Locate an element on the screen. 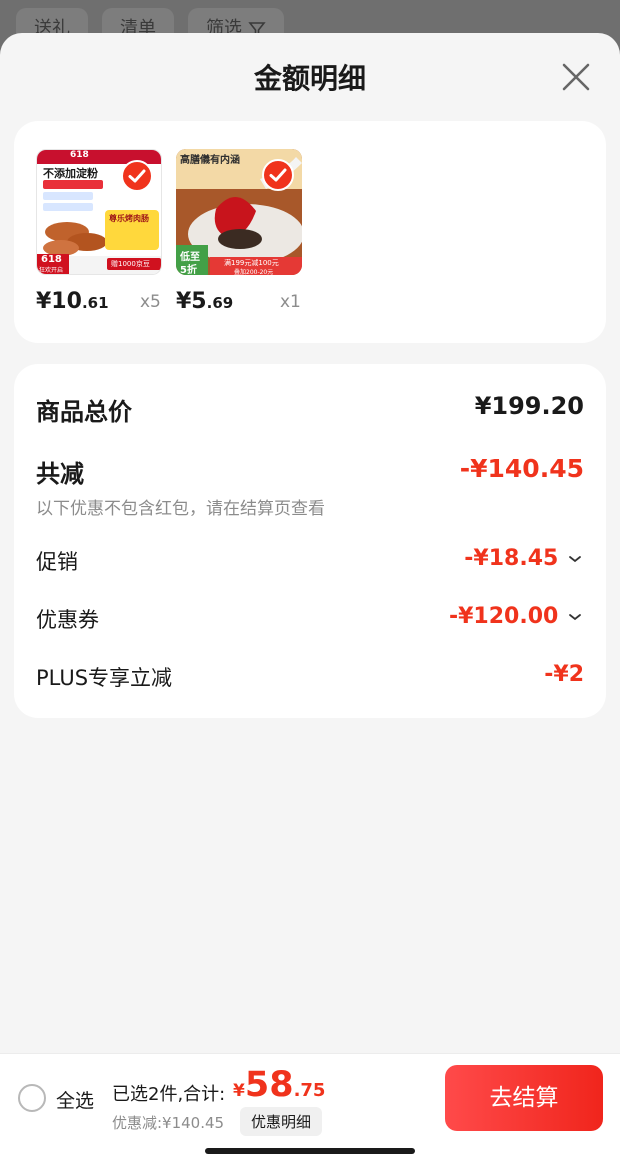 The height and width of the screenshot is (1170, 620). product-price-int: ¥5 is located at coordinates (191, 301).